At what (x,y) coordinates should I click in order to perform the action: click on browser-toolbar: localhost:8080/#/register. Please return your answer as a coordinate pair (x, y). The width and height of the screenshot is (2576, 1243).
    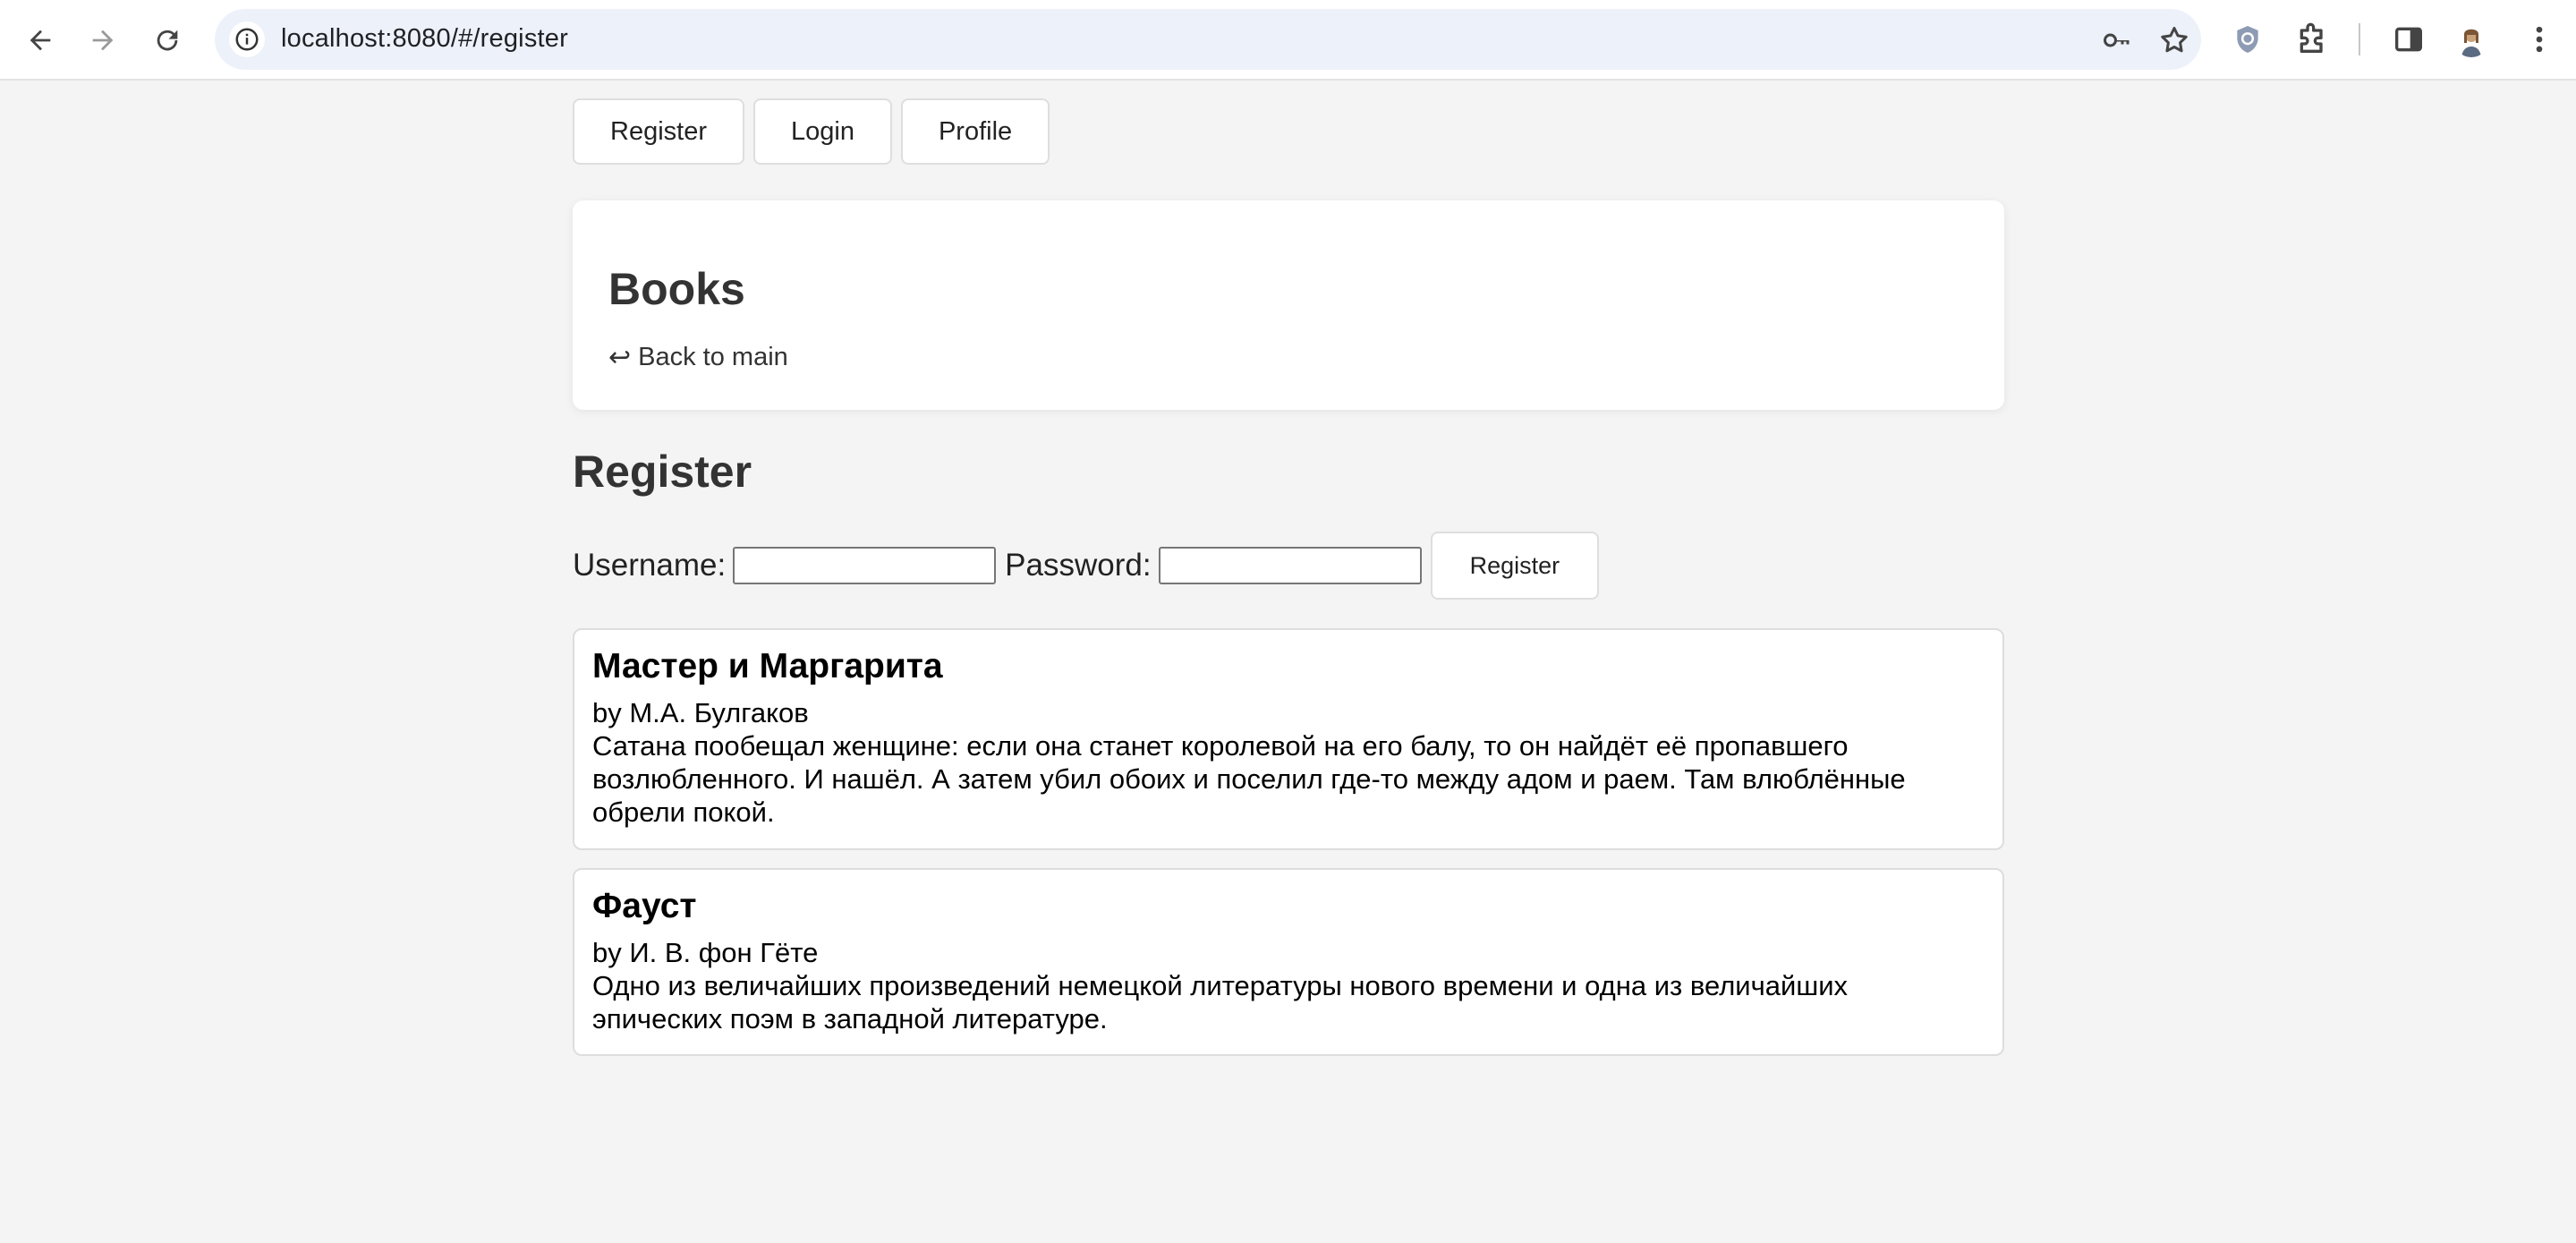
    Looking at the image, I should click on (1288, 40).